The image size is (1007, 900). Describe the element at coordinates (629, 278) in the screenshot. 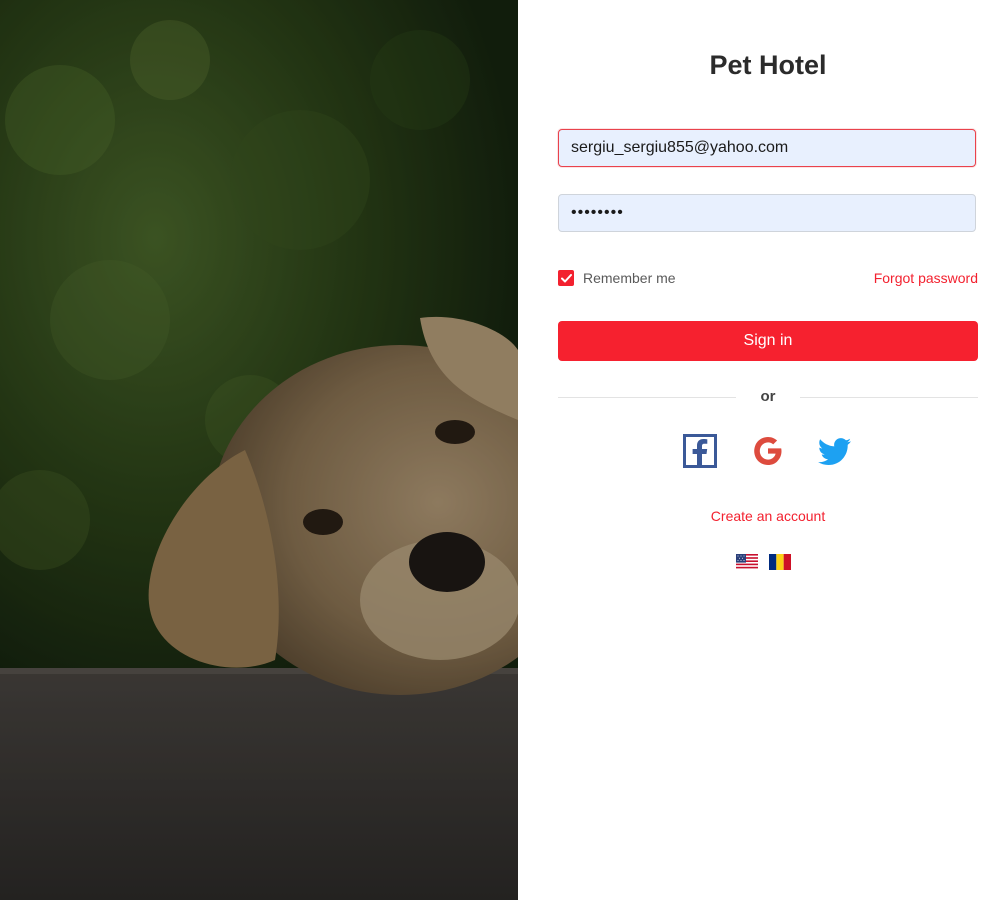

I see `remember-me-label: Remember me` at that location.